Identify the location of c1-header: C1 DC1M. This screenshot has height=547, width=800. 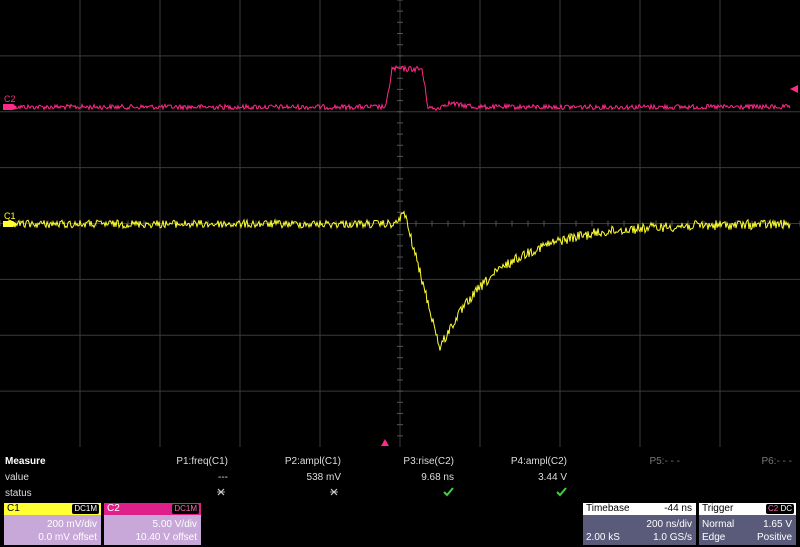
(52, 509).